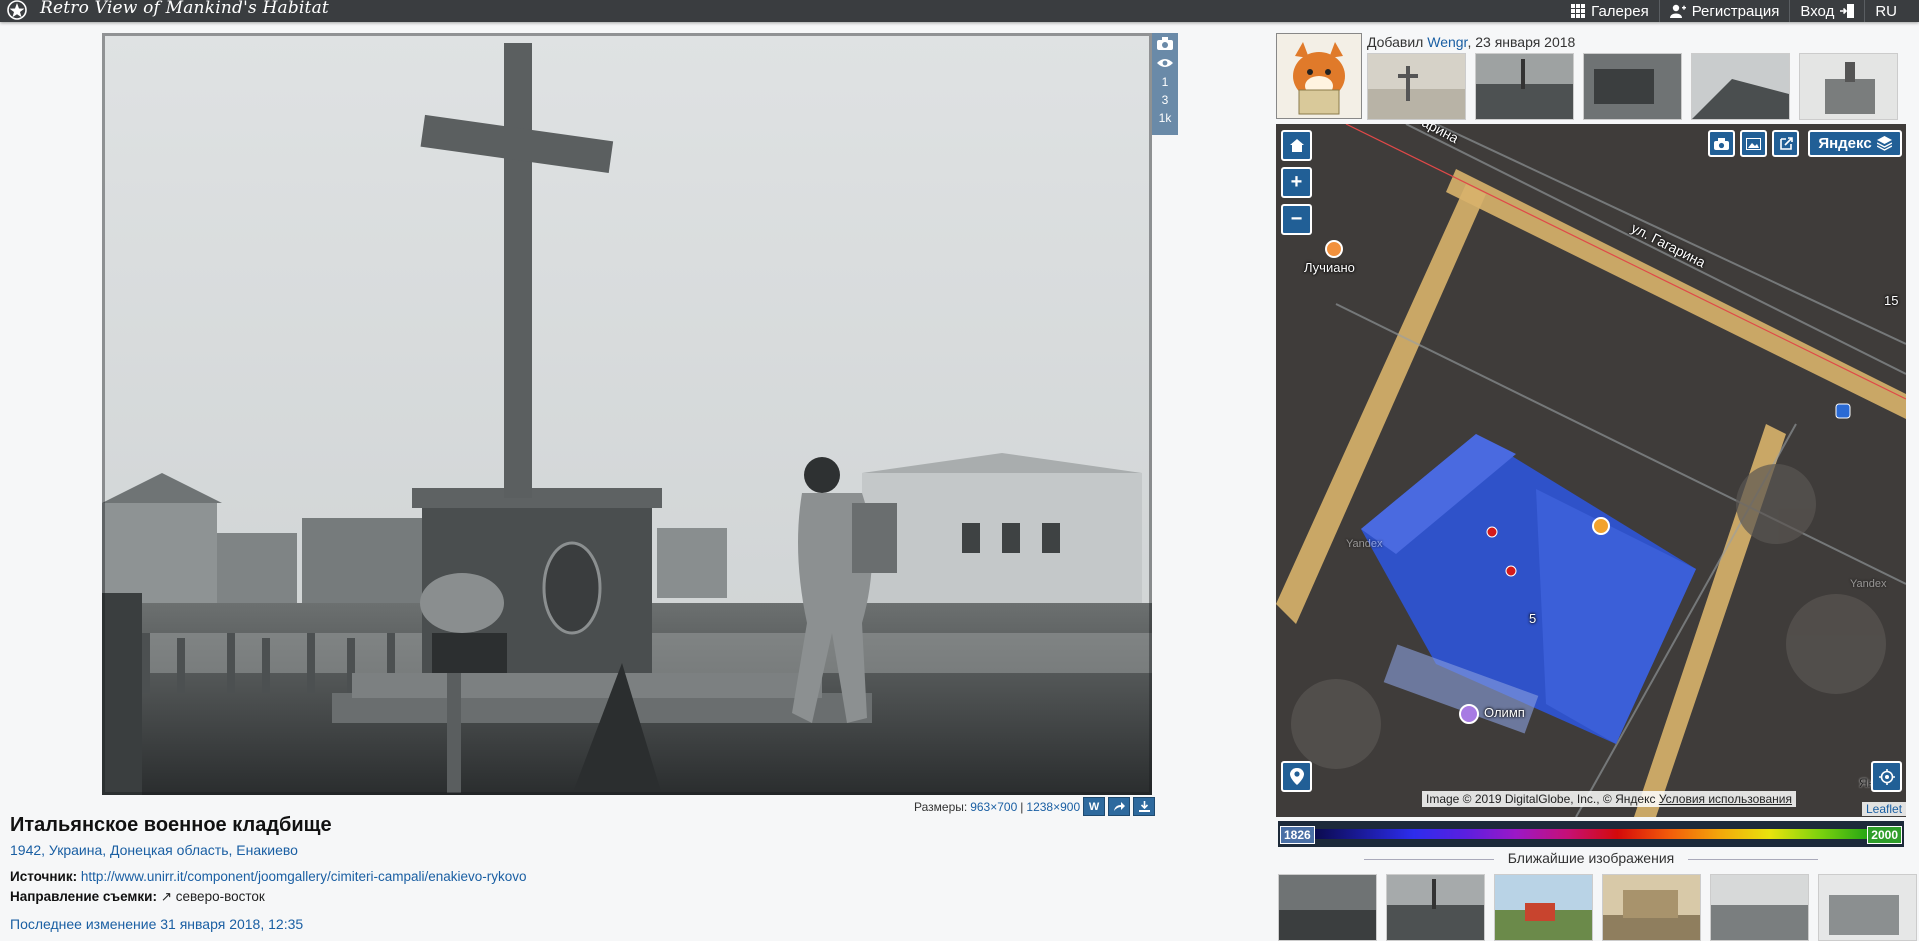 Image resolution: width=1919 pixels, height=941 pixels. I want to click on nav-language-label: RU, so click(1886, 11).